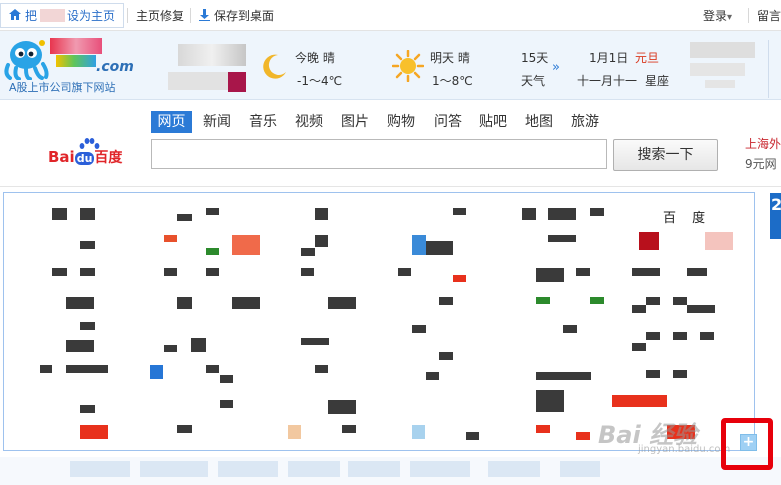 Image resolution: width=781 pixels, height=485 pixels. What do you see at coordinates (355, 122) in the screenshot?
I see `tab-images: 图片` at bounding box center [355, 122].